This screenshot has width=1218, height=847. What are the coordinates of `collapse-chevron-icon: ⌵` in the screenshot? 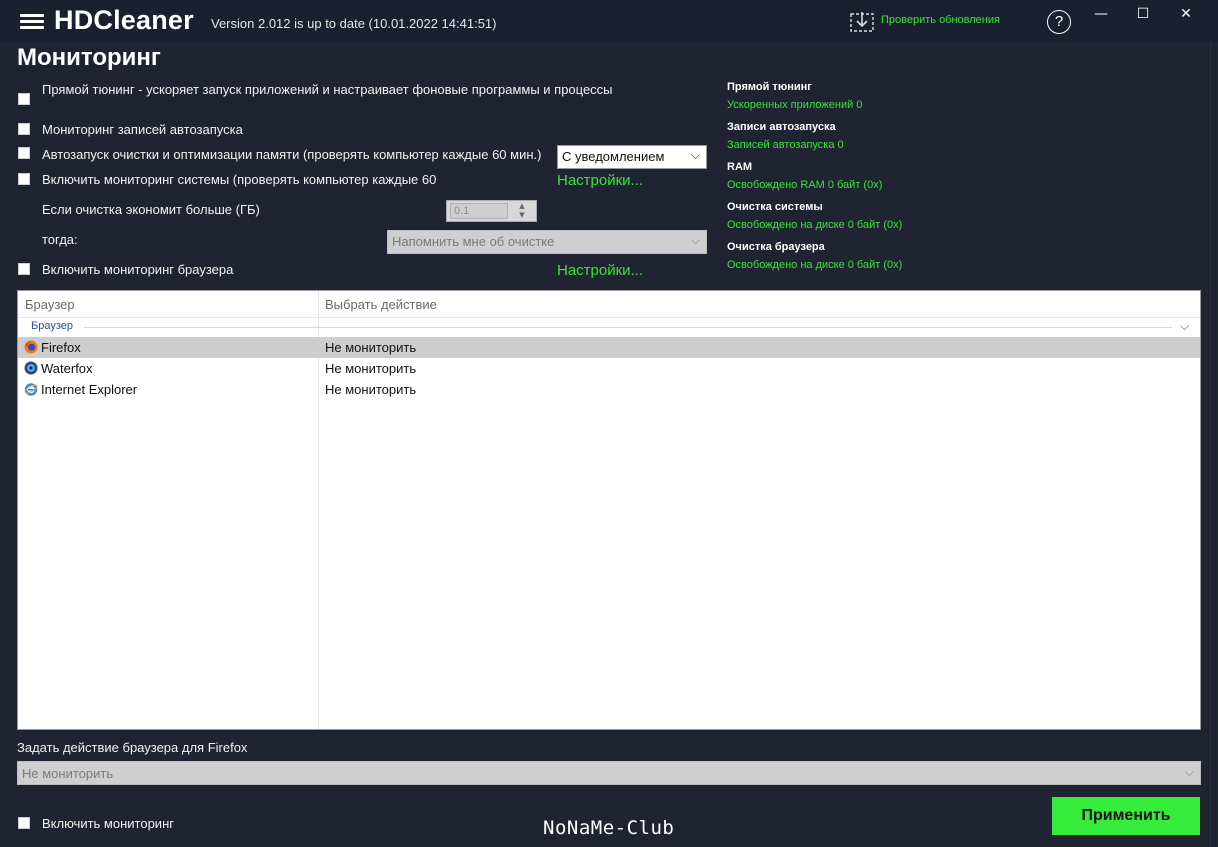 It's located at (1184, 326).